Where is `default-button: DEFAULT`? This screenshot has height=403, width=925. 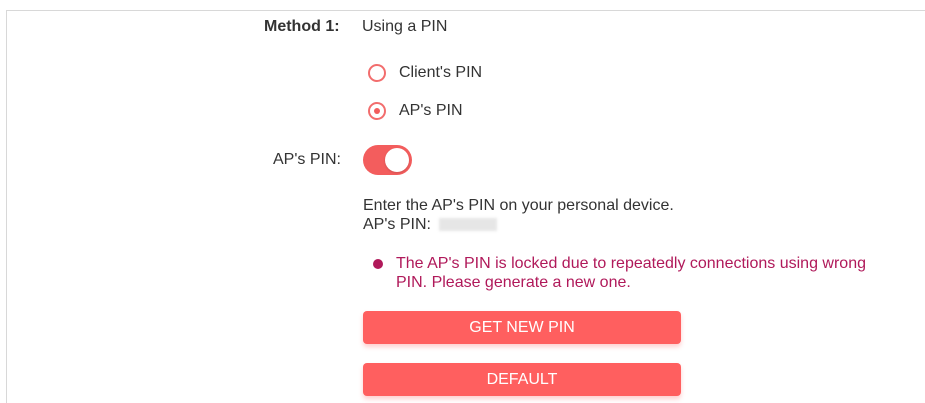
default-button: DEFAULT is located at coordinates (522, 379).